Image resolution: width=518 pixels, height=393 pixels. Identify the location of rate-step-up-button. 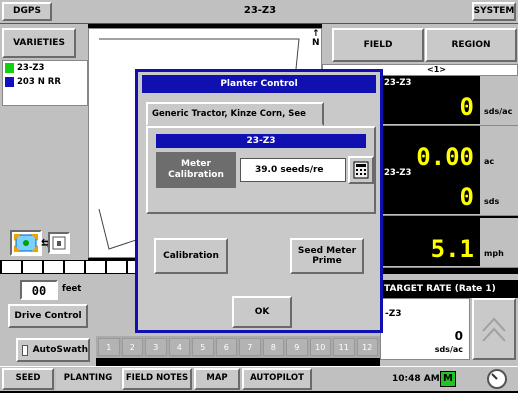
(494, 329).